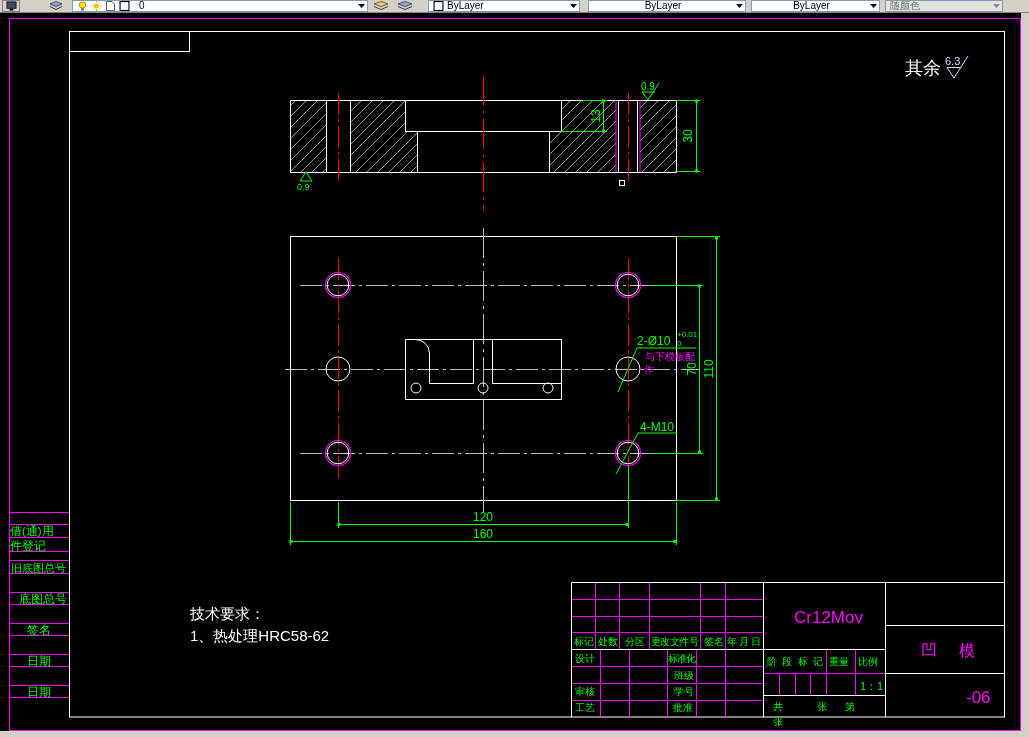  I want to click on requirement-item: 1、热处理HRC58-62, so click(260, 635).